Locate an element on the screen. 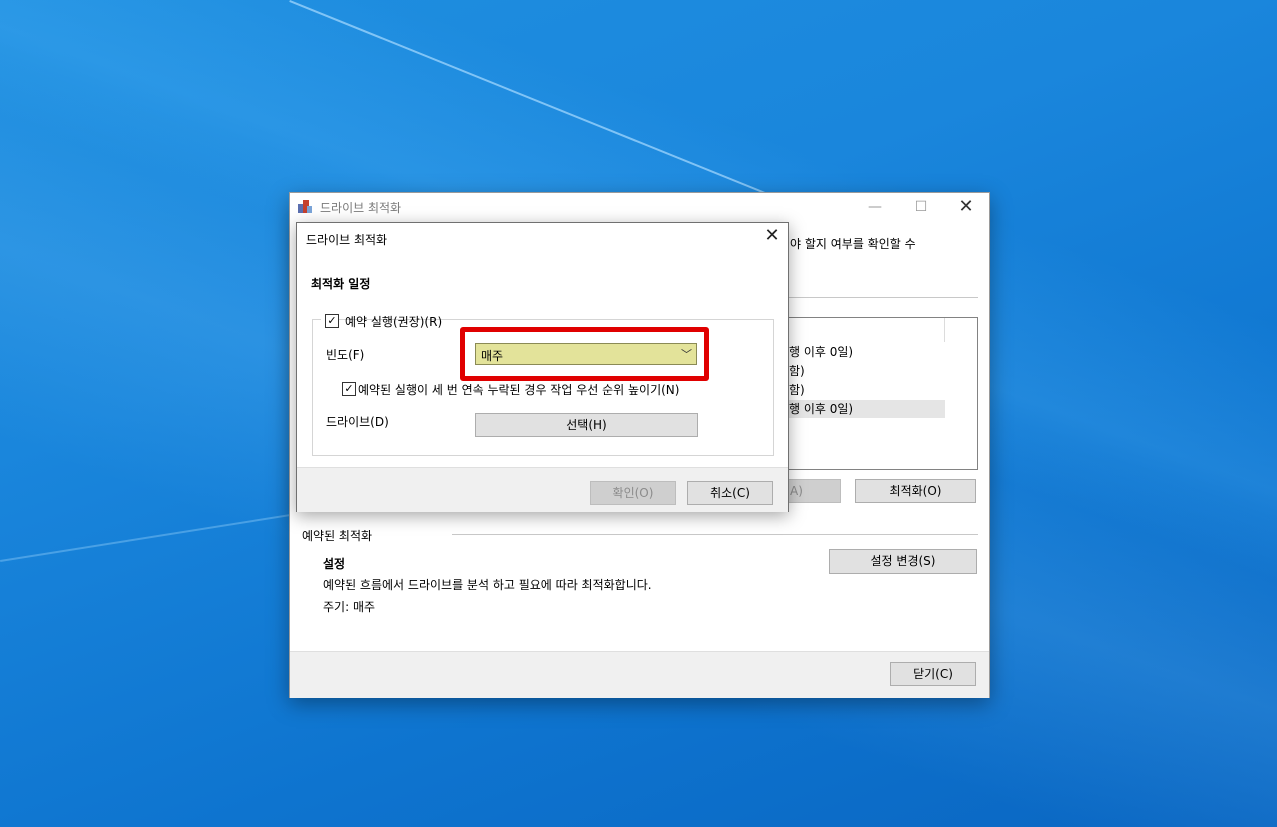 This screenshot has width=1277, height=827. window-footer: 닫기(C) is located at coordinates (639, 674).